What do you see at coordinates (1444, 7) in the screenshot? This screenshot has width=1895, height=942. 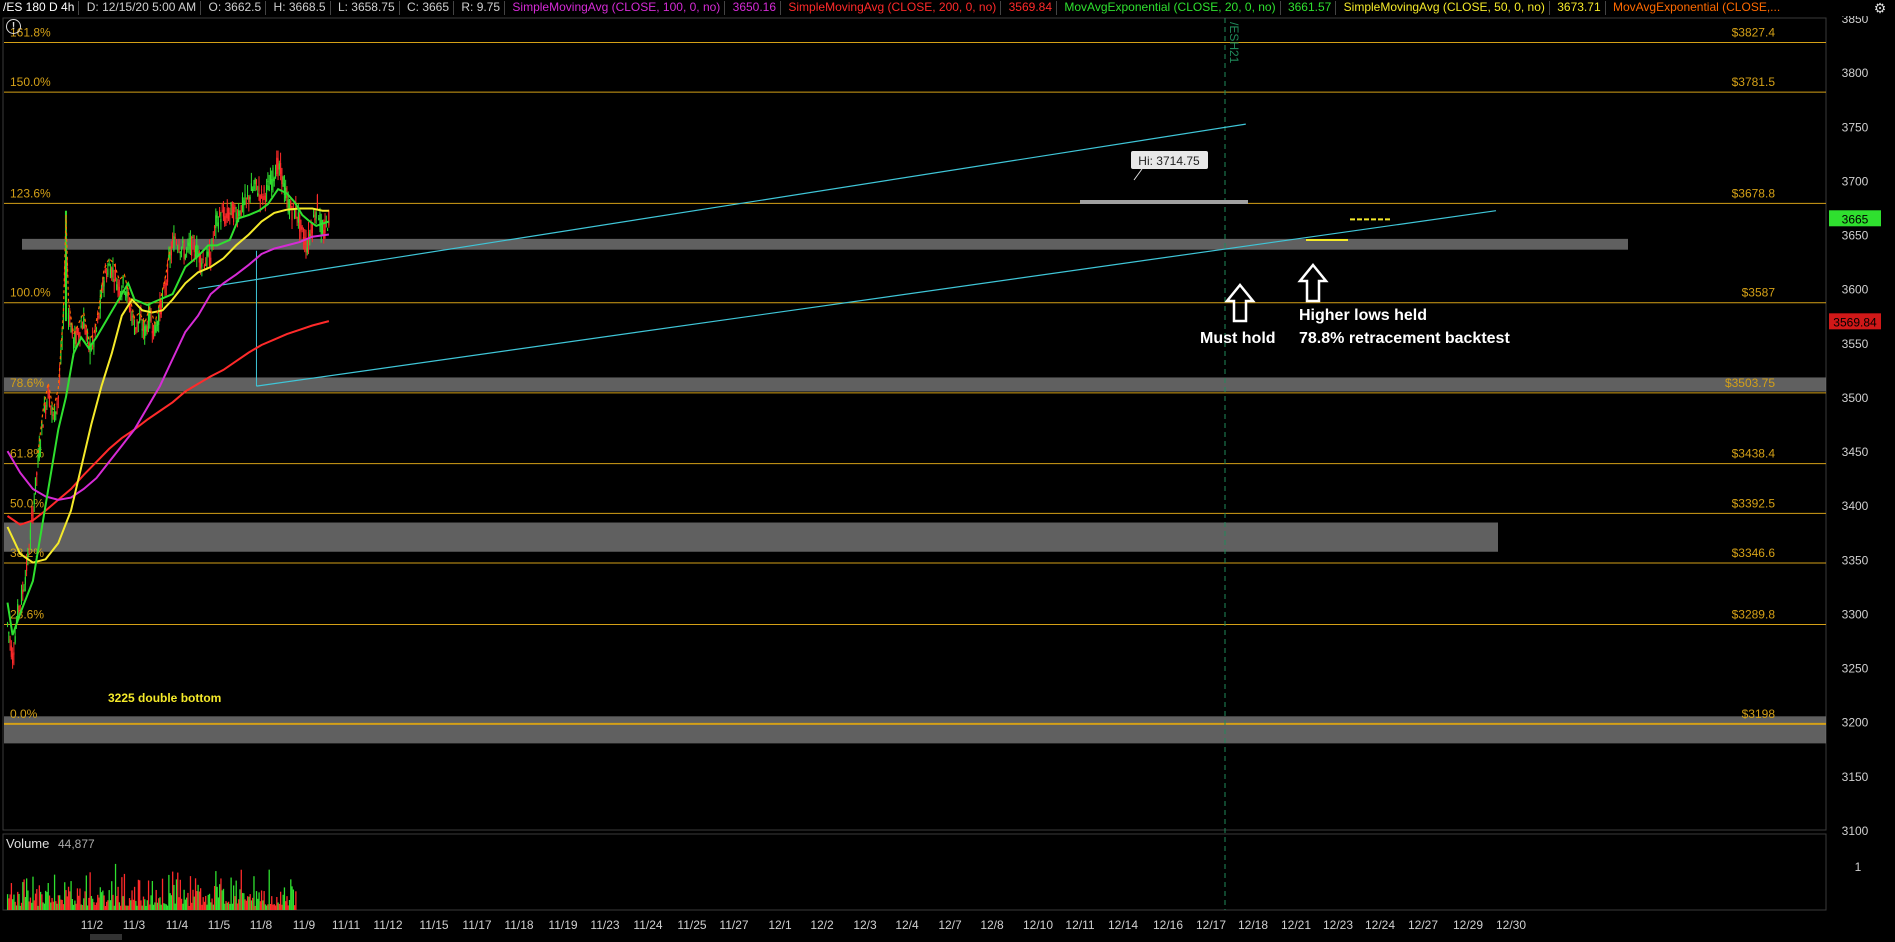 I see `study-sma50-label: SimpleMovingAvg (CLOSE, 50, 0, no)` at bounding box center [1444, 7].